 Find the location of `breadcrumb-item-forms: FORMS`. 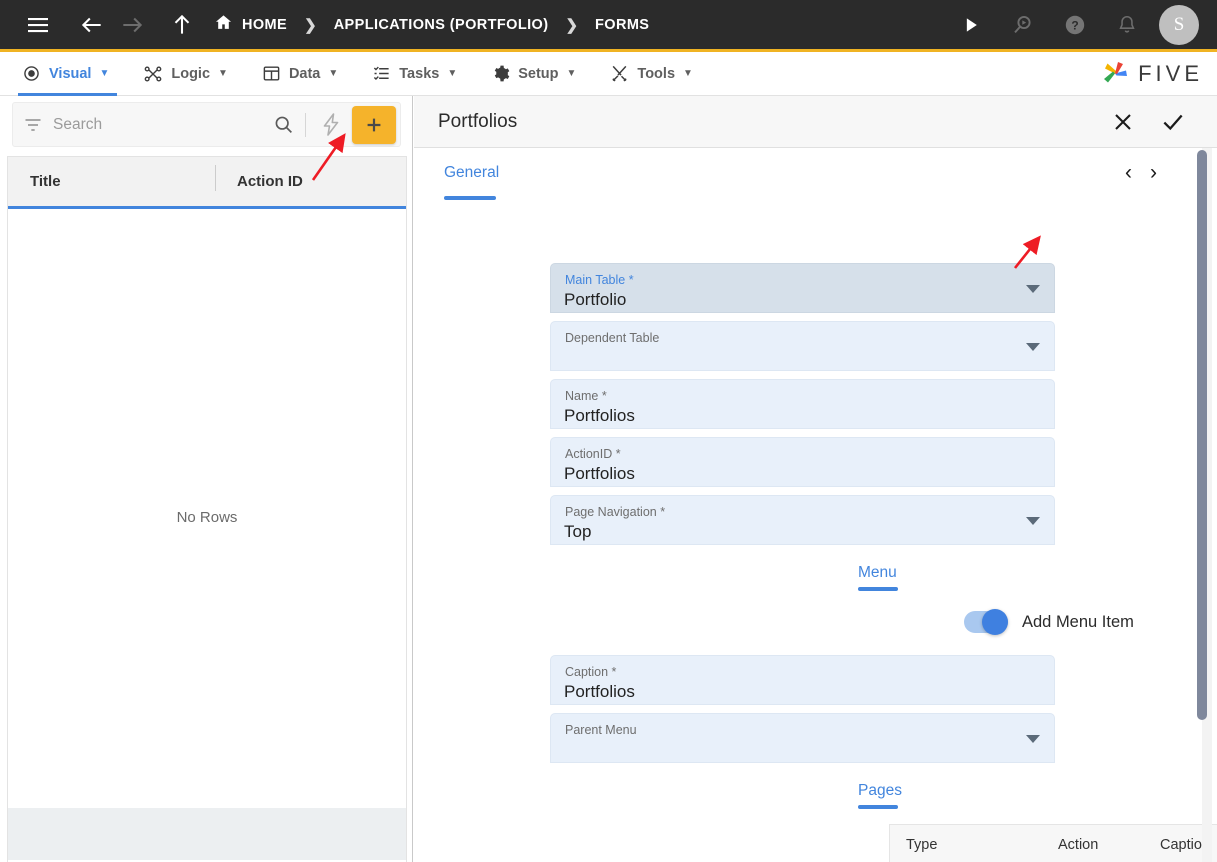

breadcrumb-item-forms: FORMS is located at coordinates (622, 25).